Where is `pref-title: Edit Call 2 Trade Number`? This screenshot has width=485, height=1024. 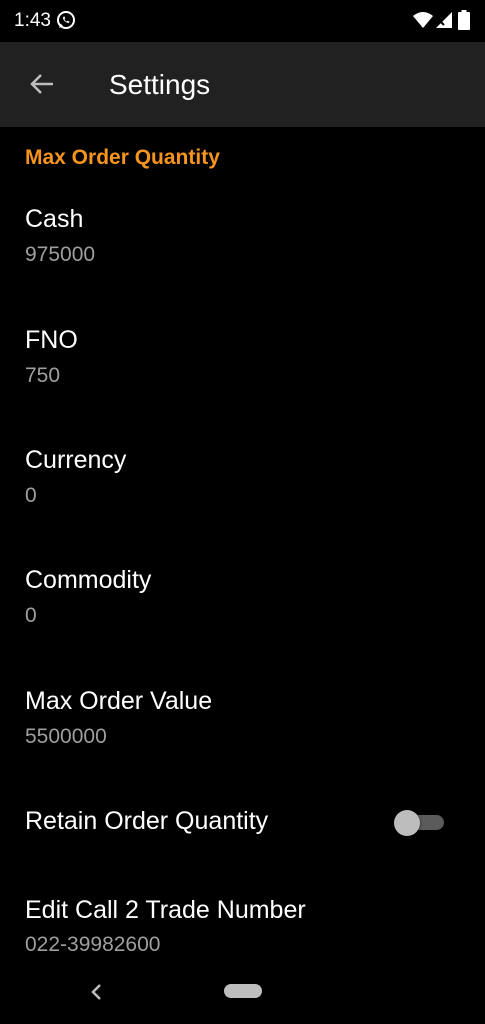 pref-title: Edit Call 2 Trade Number is located at coordinates (165, 910).